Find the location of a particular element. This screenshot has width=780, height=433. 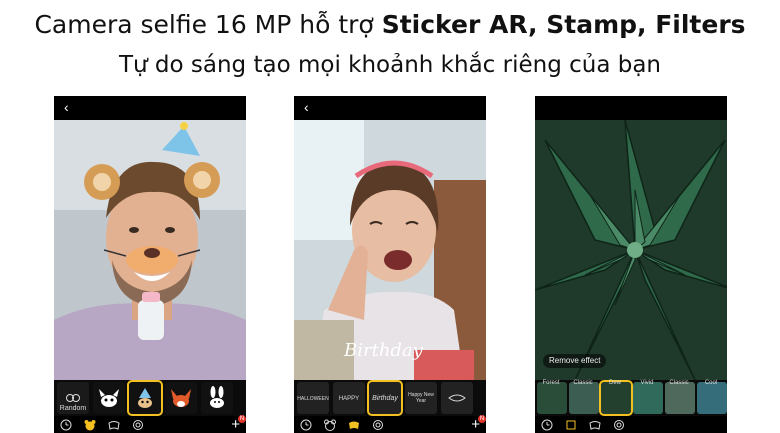

succulent-preview is located at coordinates (631, 250).